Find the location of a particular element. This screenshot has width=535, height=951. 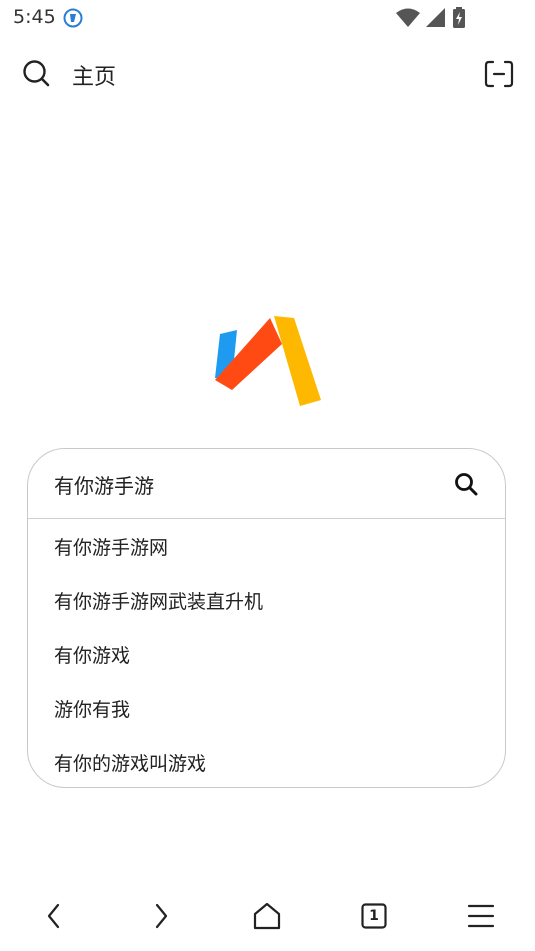

suggestion-item: 有你游戏 is located at coordinates (266, 654).